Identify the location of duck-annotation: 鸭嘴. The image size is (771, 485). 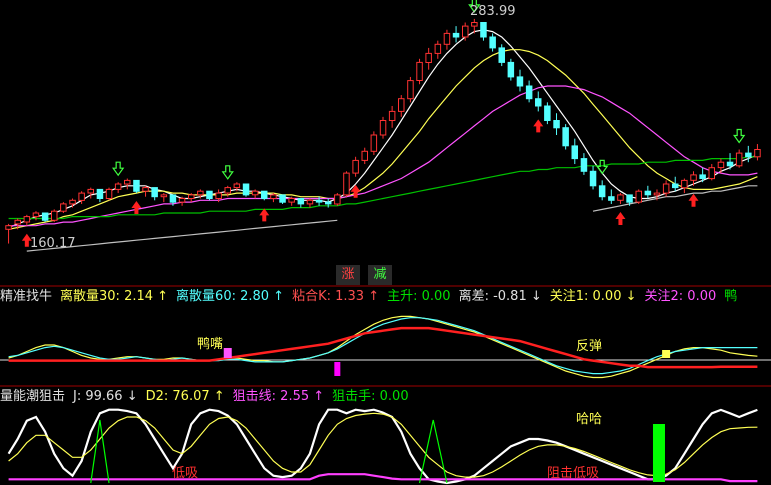
(210, 344).